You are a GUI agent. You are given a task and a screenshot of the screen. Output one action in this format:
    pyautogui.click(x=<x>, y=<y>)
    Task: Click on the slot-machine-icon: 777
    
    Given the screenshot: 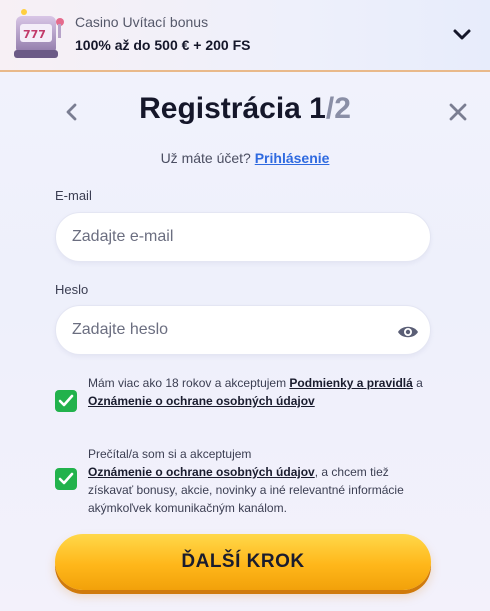 What is the action you would take?
    pyautogui.click(x=39, y=33)
    